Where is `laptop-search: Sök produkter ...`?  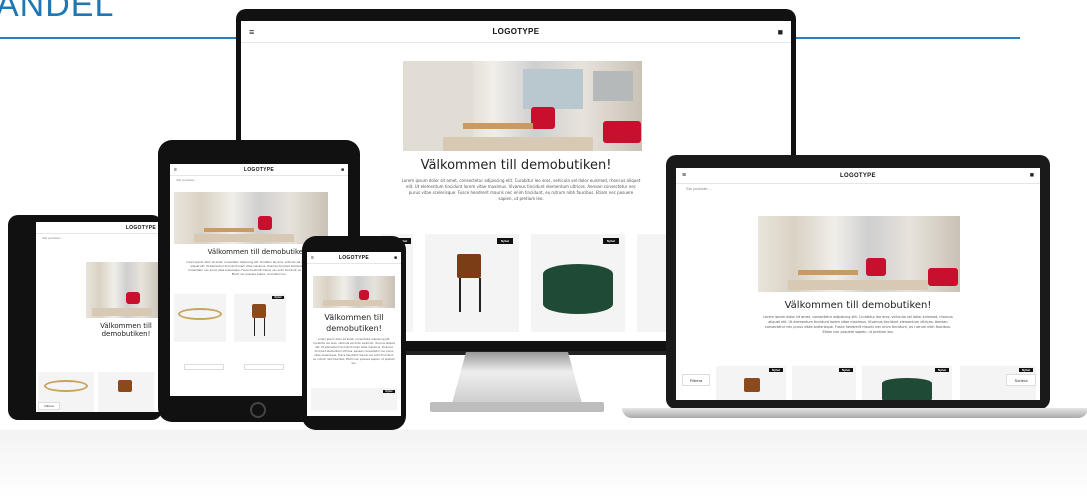 laptop-search: Sök produkter ... is located at coordinates (858, 189).